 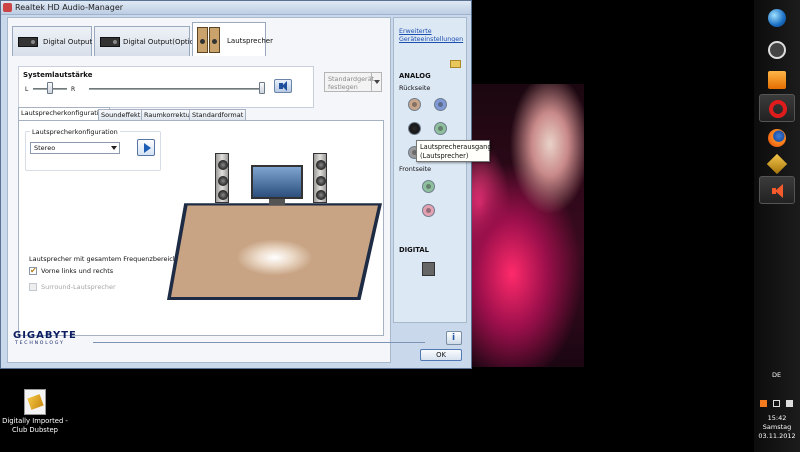 What do you see at coordinates (440, 104) in the screenshot?
I see `jack-blue` at bounding box center [440, 104].